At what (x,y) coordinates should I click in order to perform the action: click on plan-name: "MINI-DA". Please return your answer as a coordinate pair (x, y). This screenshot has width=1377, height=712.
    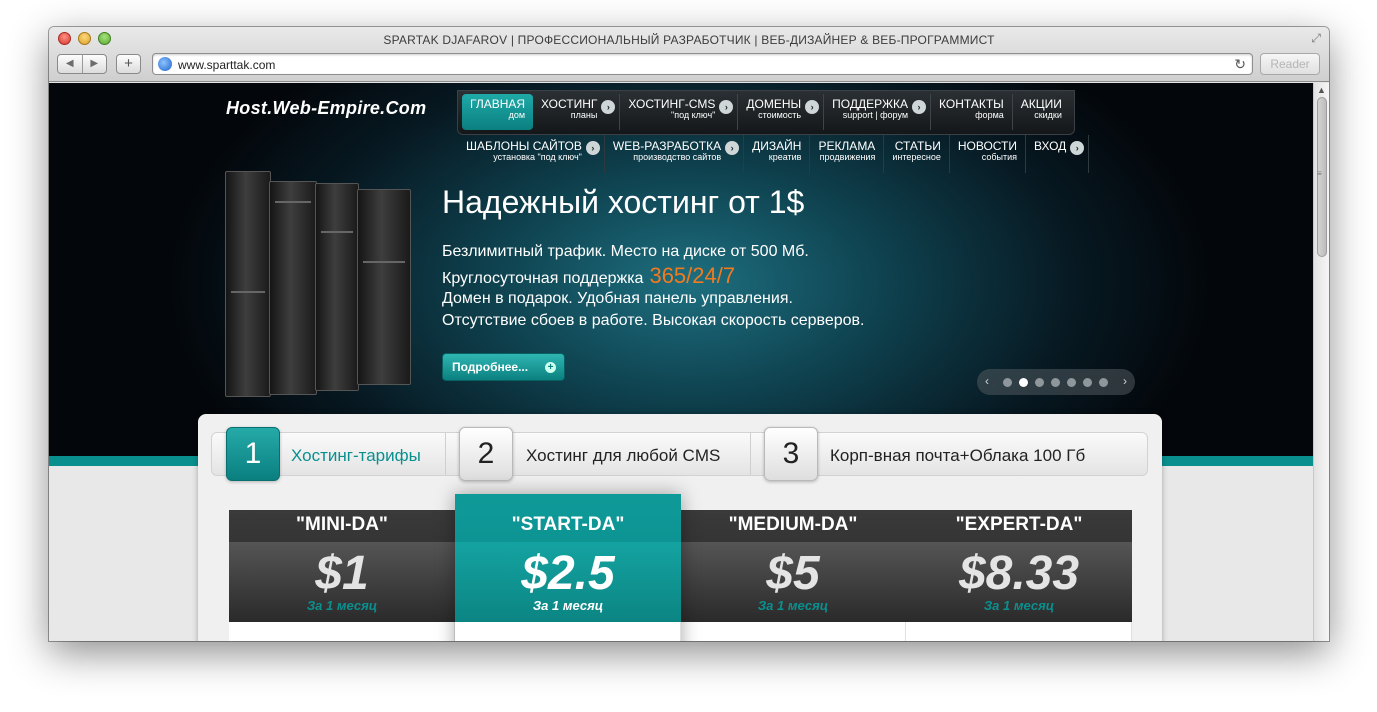
    Looking at the image, I should click on (342, 524).